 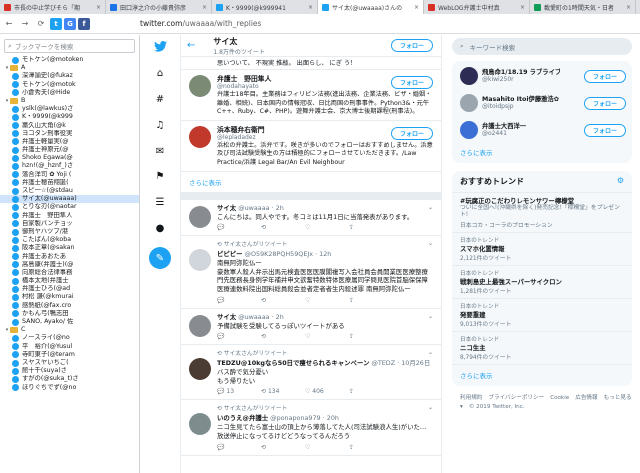 I want to click on browser-tab: K・9999(@k999941 ×, so click(x=265, y=7).